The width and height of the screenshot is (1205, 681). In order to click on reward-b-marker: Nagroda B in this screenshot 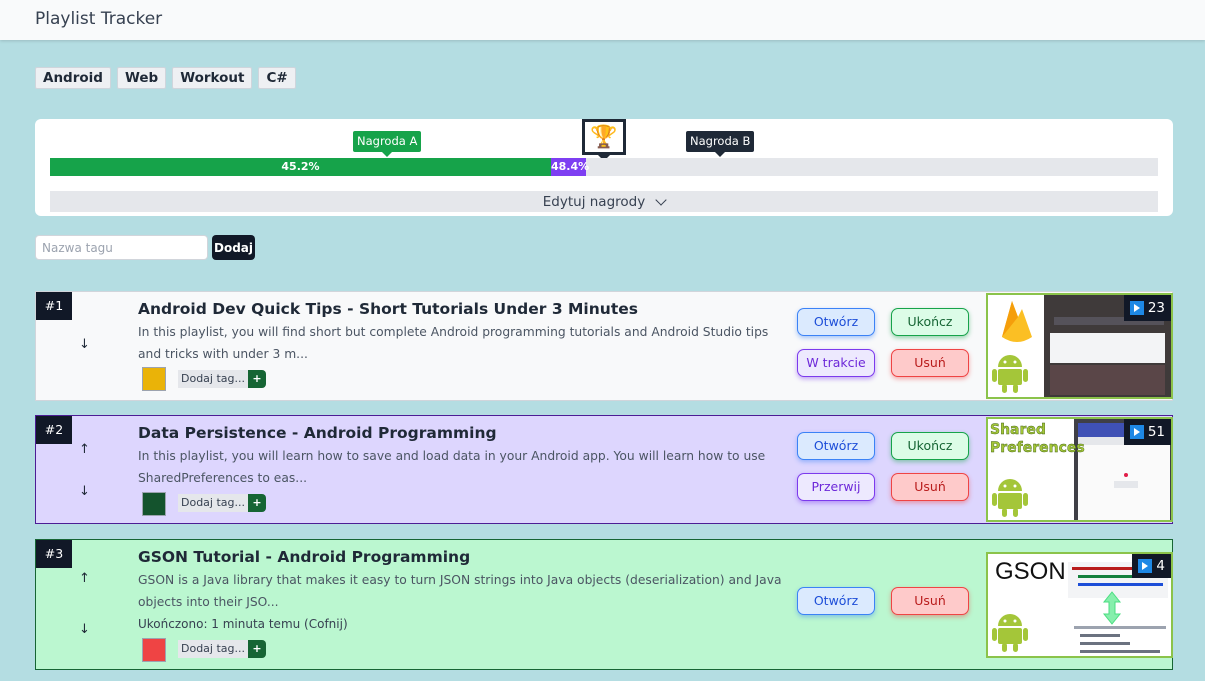, I will do `click(720, 144)`.